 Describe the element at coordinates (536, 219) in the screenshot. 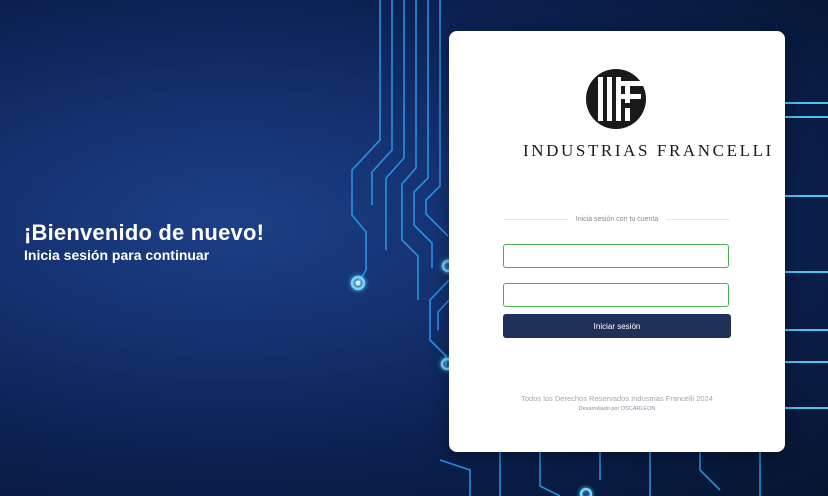

I see `divider-line-left` at that location.